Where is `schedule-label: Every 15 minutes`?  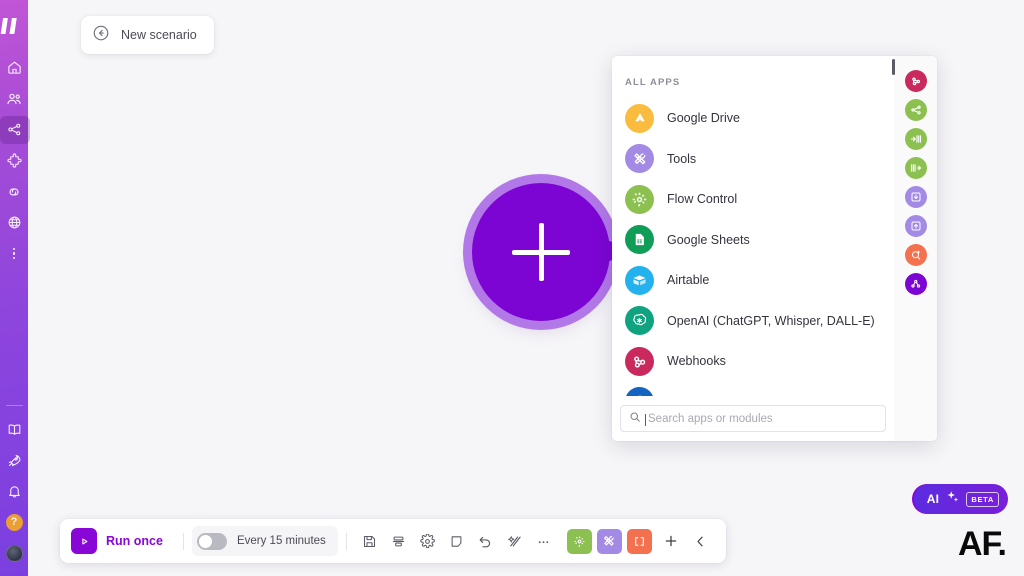
schedule-label: Every 15 minutes is located at coordinates (281, 541).